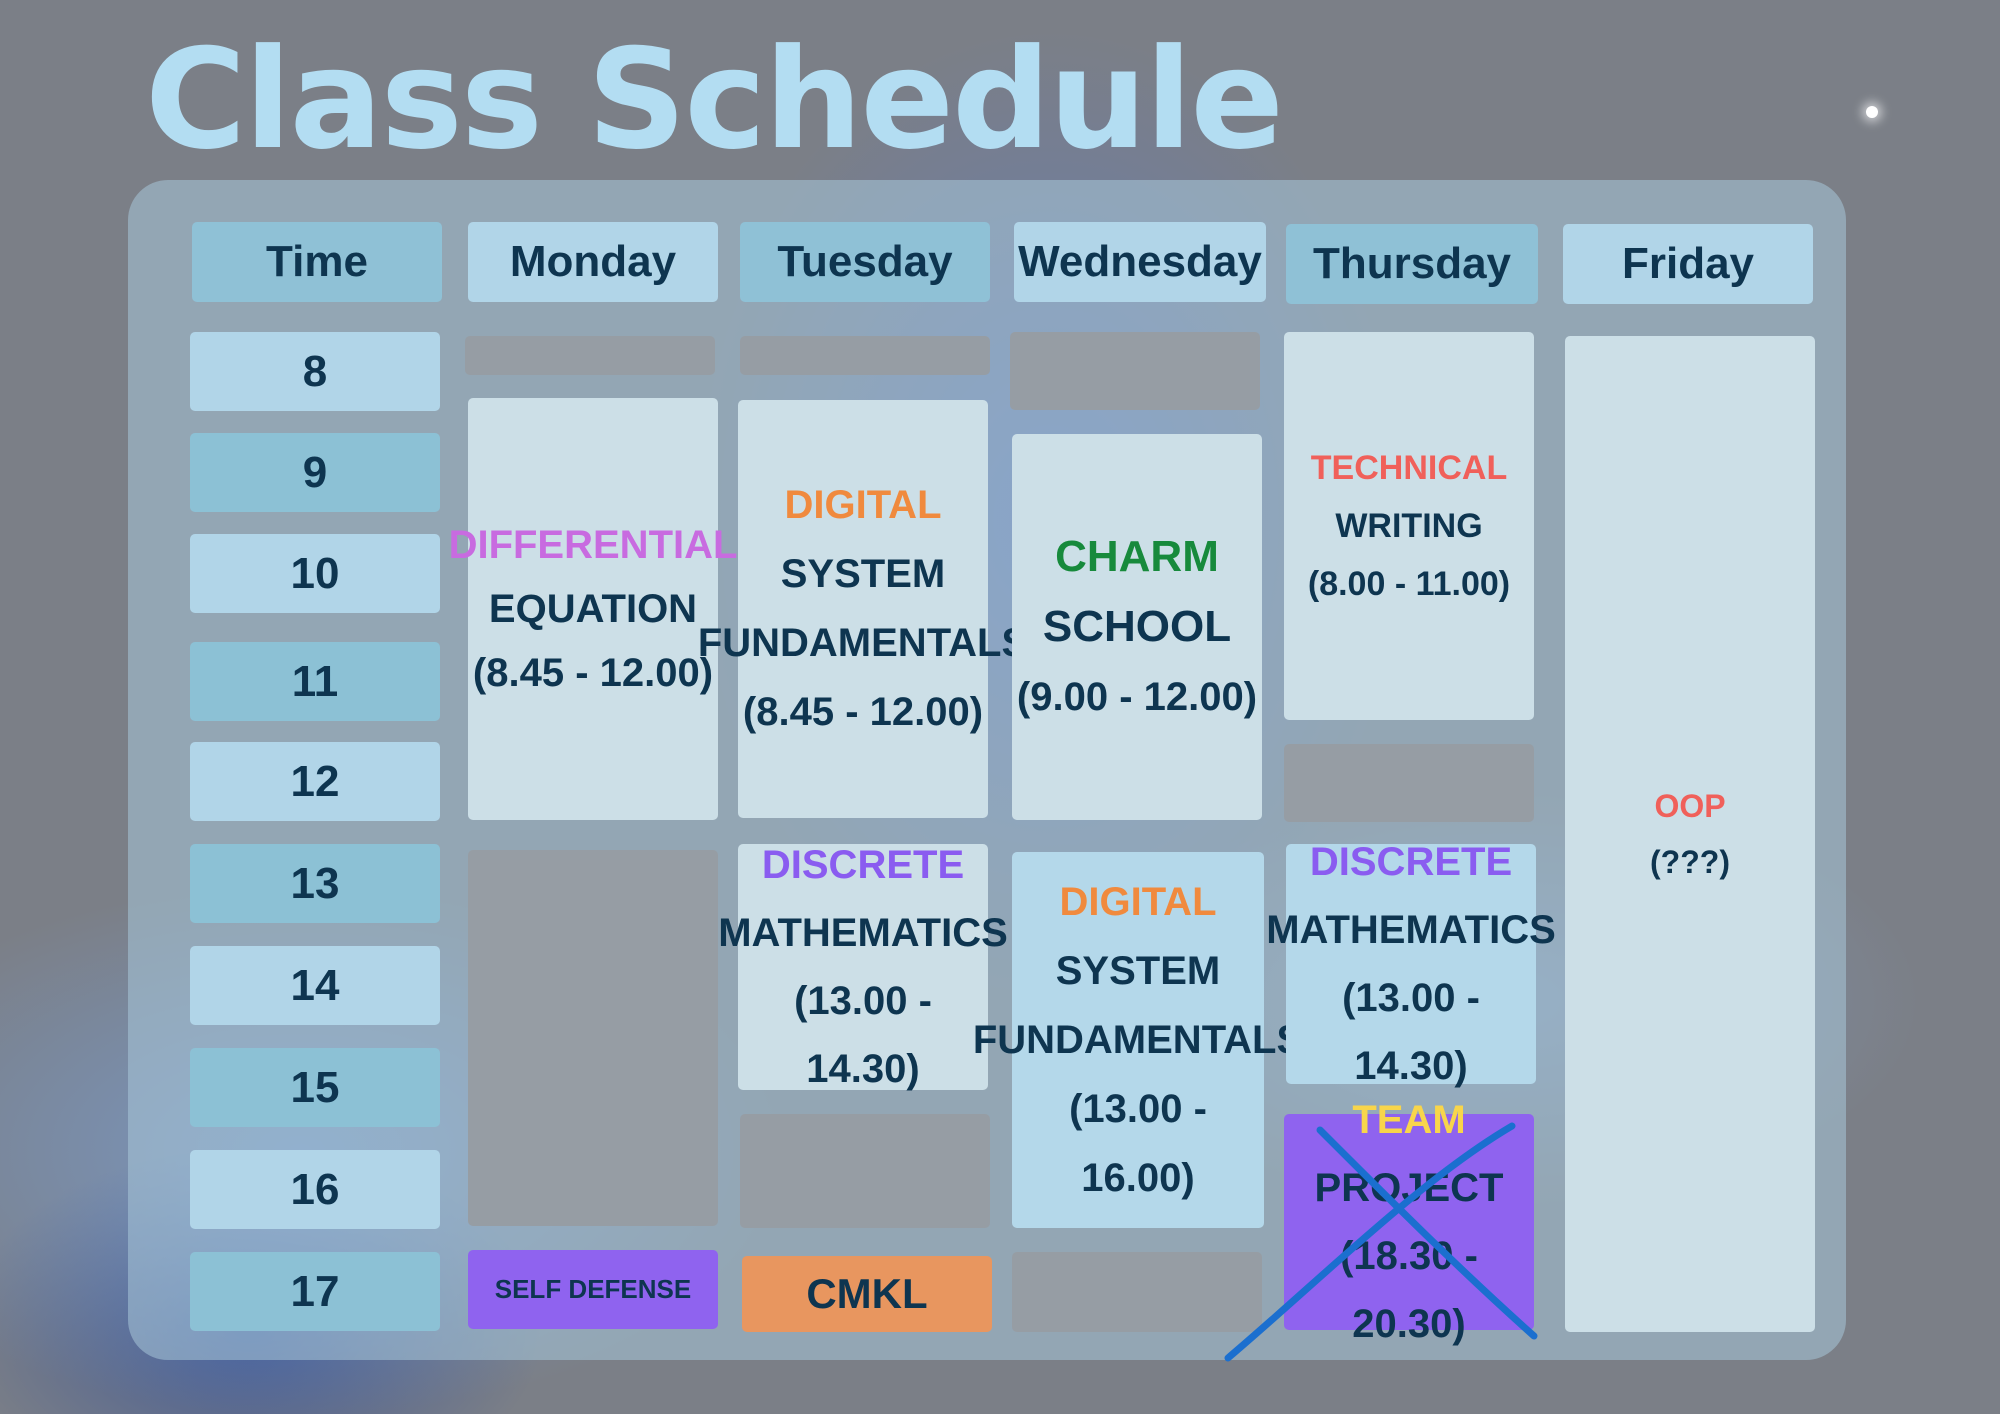 The width and height of the screenshot is (2000, 1414). Describe the element at coordinates (1381, 1242) in the screenshot. I see `cross-out-mark` at that location.